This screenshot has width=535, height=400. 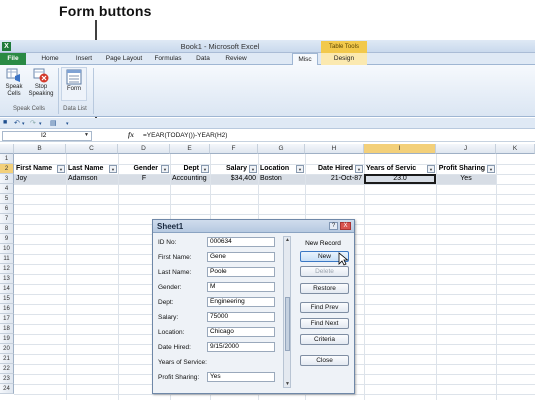 What do you see at coordinates (7, 239) in the screenshot?
I see `row-header: 9` at bounding box center [7, 239].